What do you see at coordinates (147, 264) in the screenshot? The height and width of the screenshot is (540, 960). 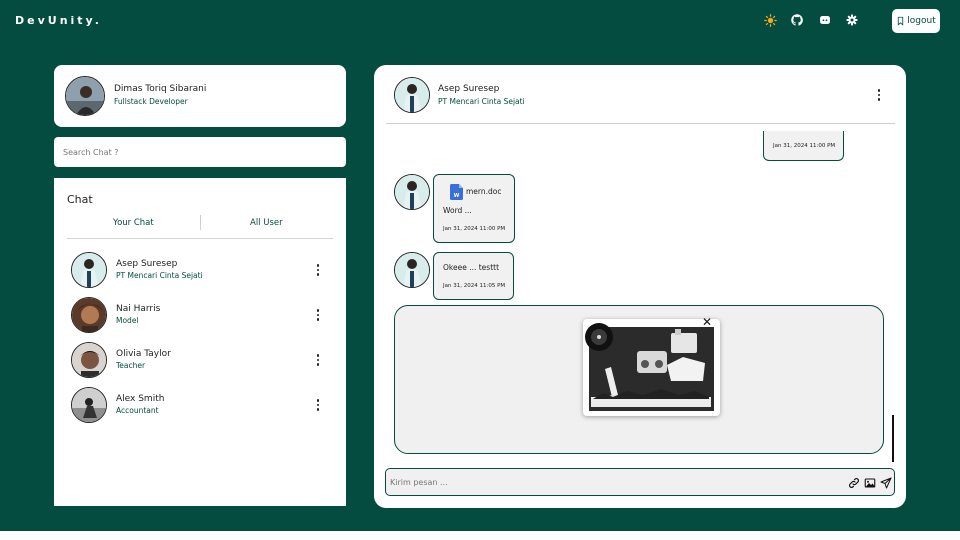 I see `contact-name: Asep Suresep` at bounding box center [147, 264].